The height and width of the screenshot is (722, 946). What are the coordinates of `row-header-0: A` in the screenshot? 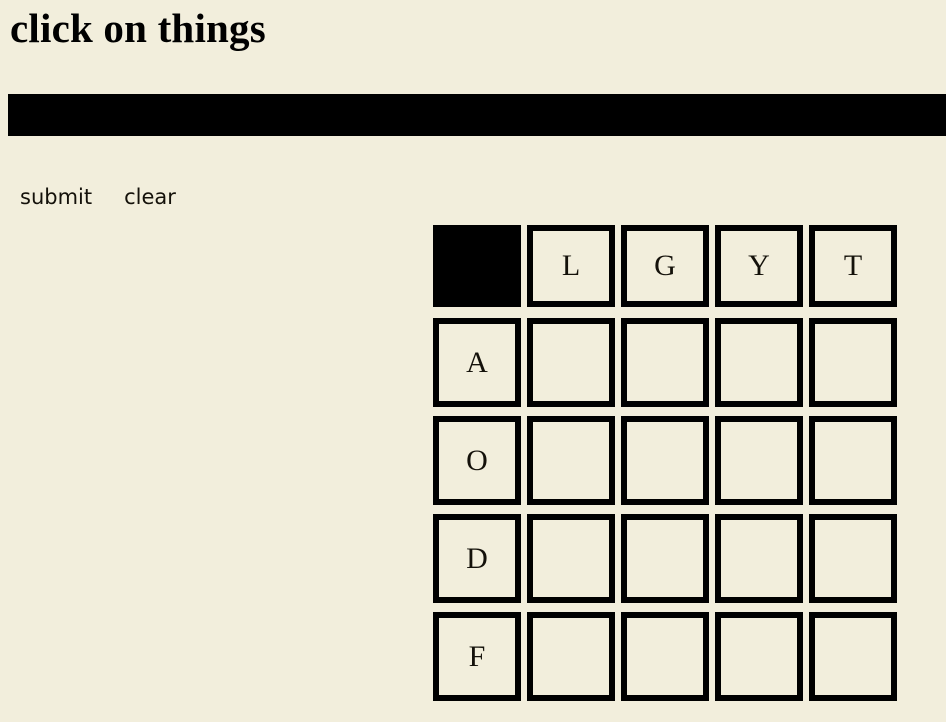 It's located at (477, 362).